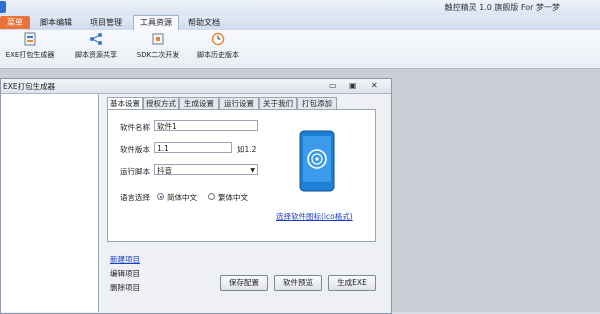 The image size is (600, 314). What do you see at coordinates (135, 127) in the screenshot?
I see `software-name-label: 软件名称` at bounding box center [135, 127].